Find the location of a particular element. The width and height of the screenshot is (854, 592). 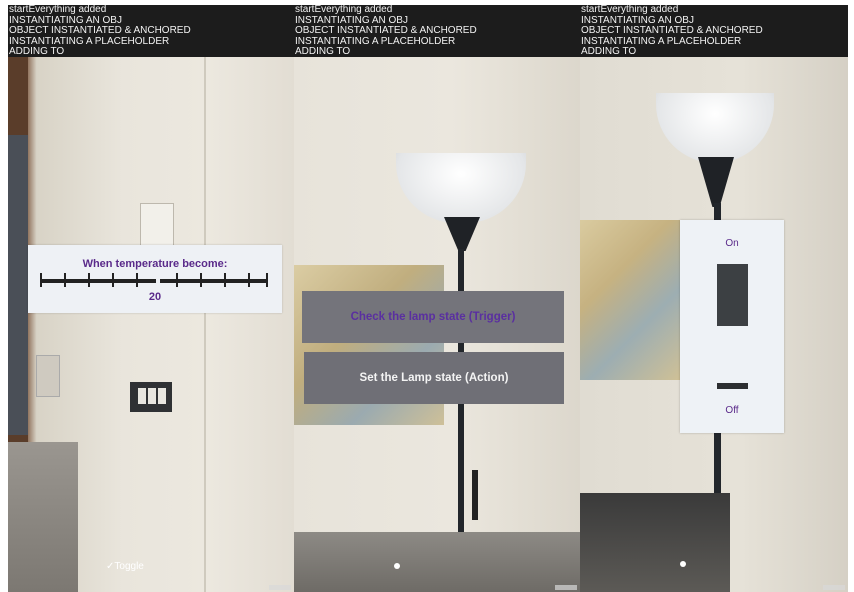

wall-vent is located at coordinates (48, 376).